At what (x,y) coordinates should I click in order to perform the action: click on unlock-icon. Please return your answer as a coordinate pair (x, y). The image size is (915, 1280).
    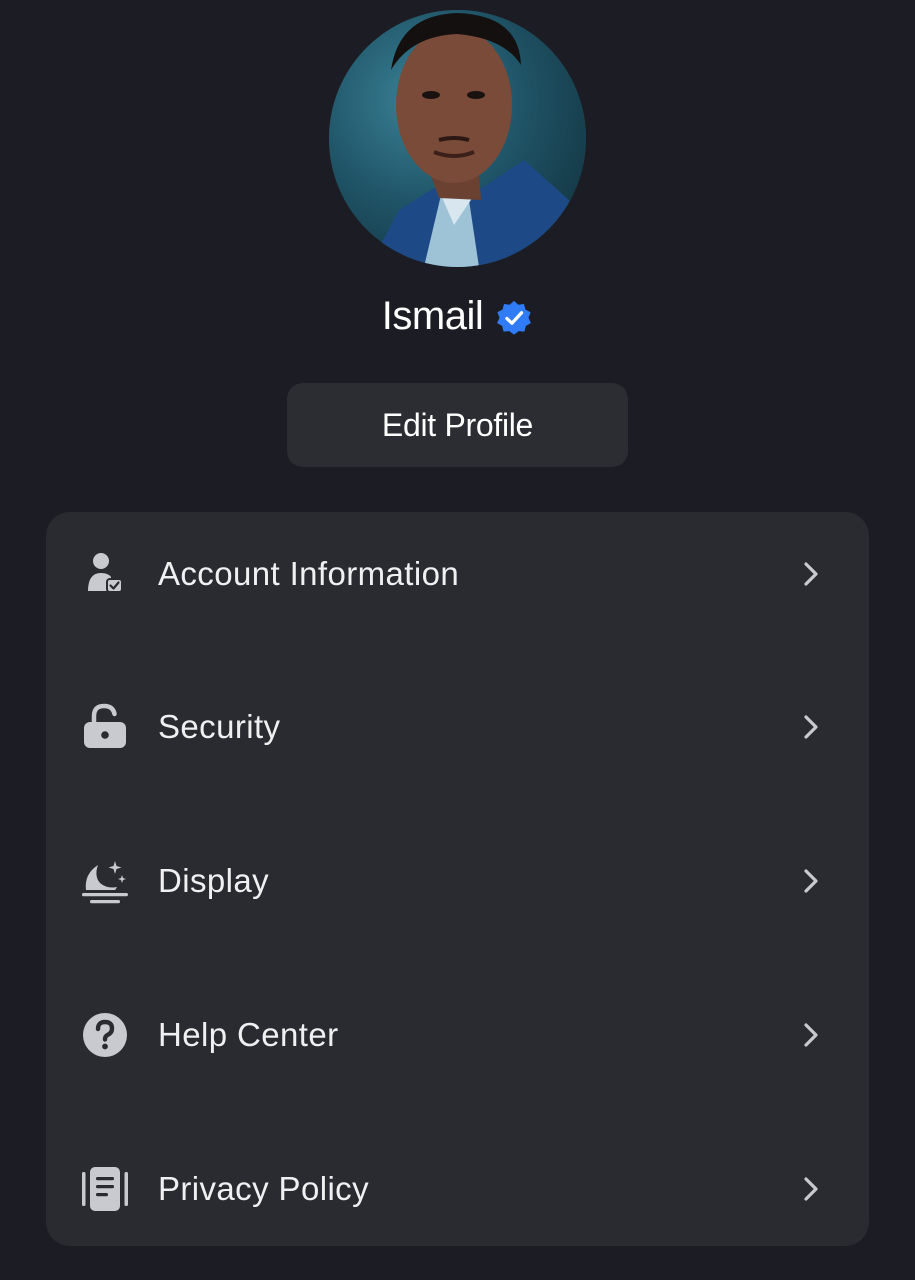
    Looking at the image, I should click on (105, 727).